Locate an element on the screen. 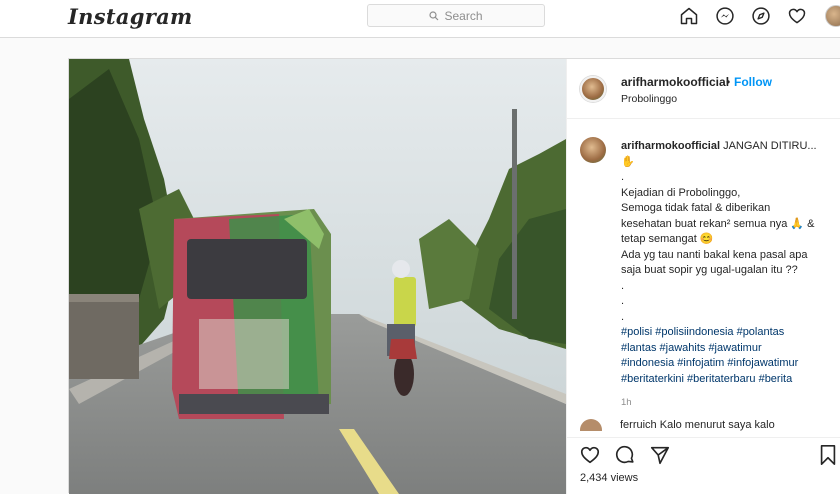  author-username: arifharmokoofficial is located at coordinates (675, 82).